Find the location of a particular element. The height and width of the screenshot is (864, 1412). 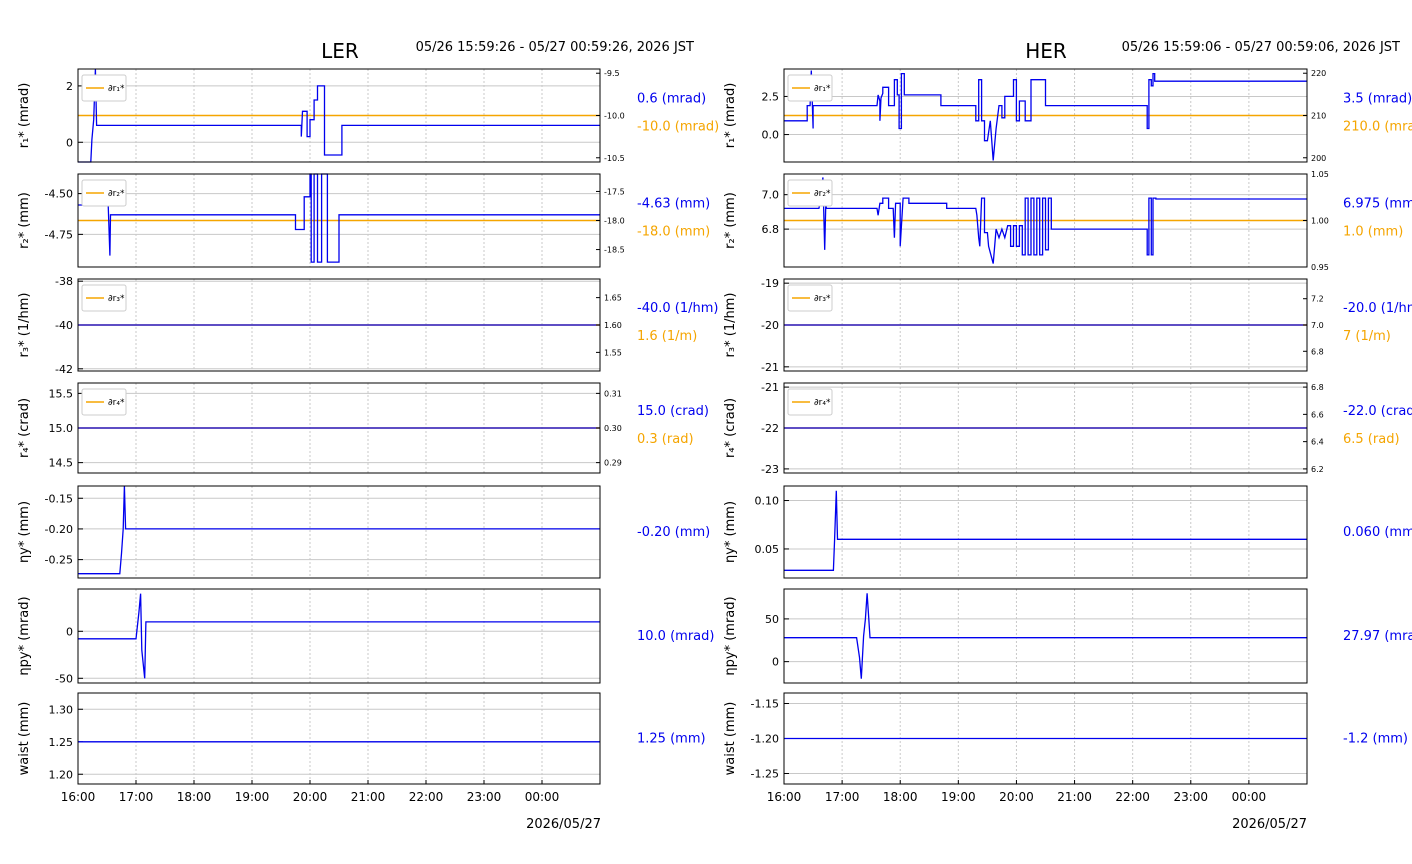

right-tick-label: 1.55 is located at coordinates (613, 352).